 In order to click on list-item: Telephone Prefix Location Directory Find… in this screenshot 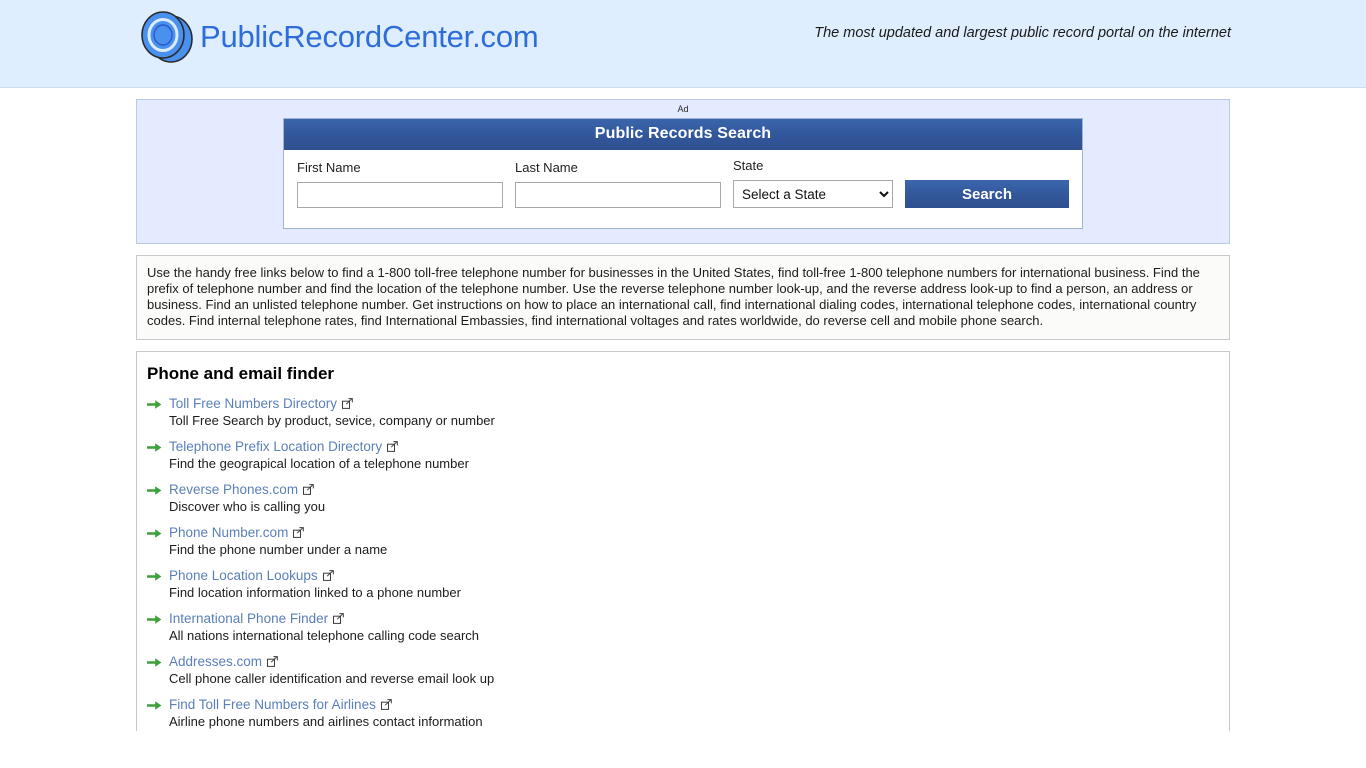, I will do `click(682, 455)`.